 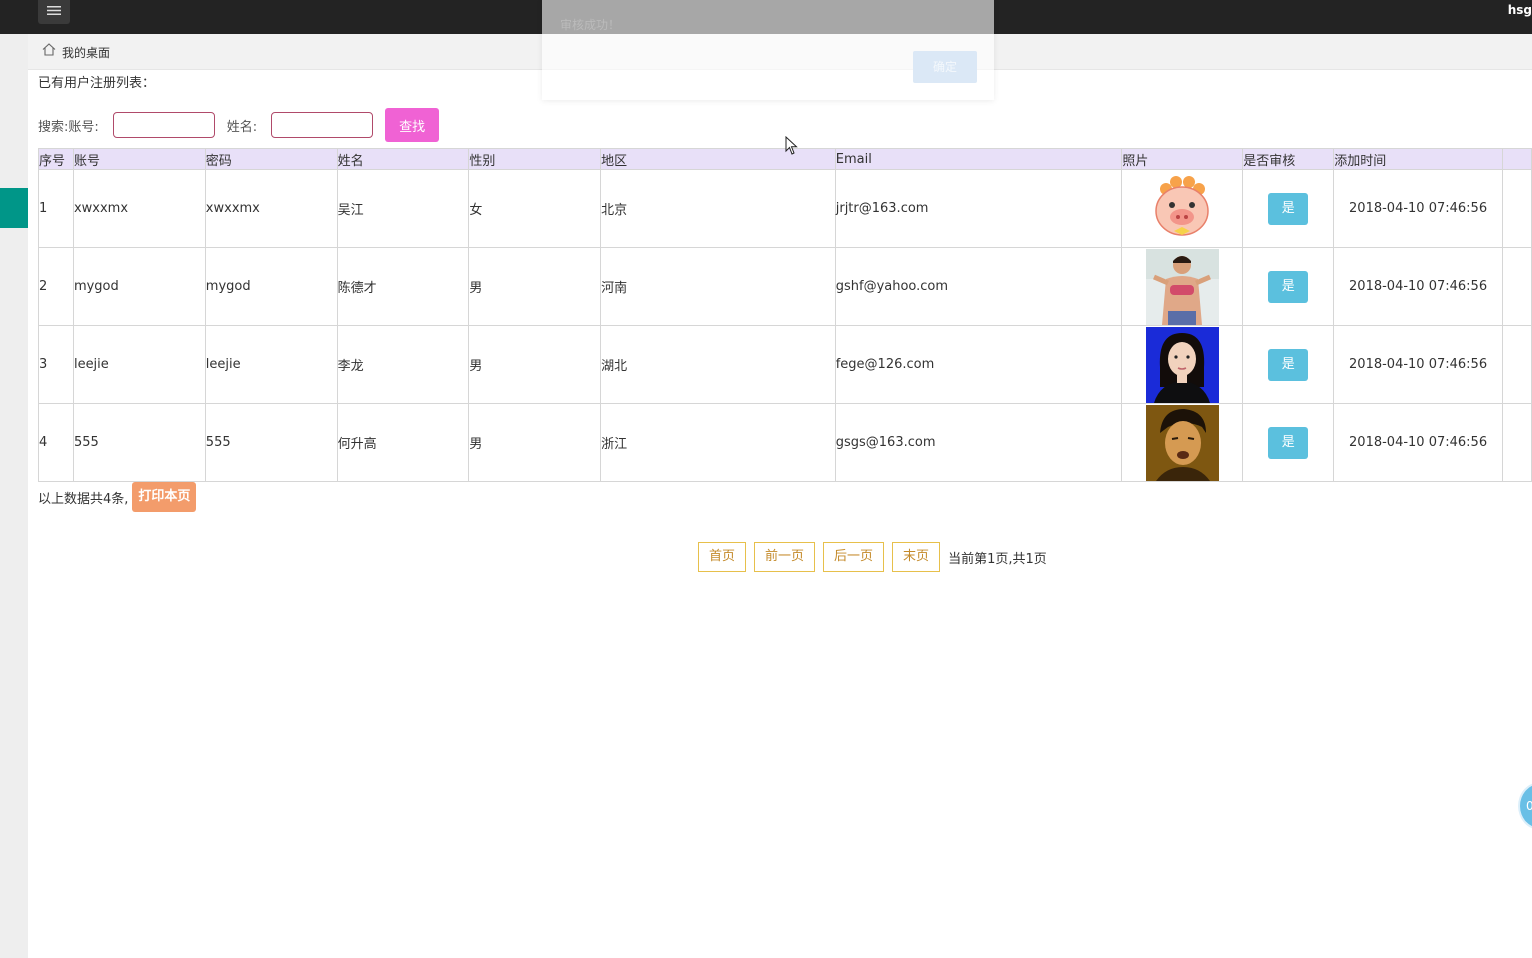 What do you see at coordinates (792, 147) in the screenshot?
I see `mouse-cursor-icon` at bounding box center [792, 147].